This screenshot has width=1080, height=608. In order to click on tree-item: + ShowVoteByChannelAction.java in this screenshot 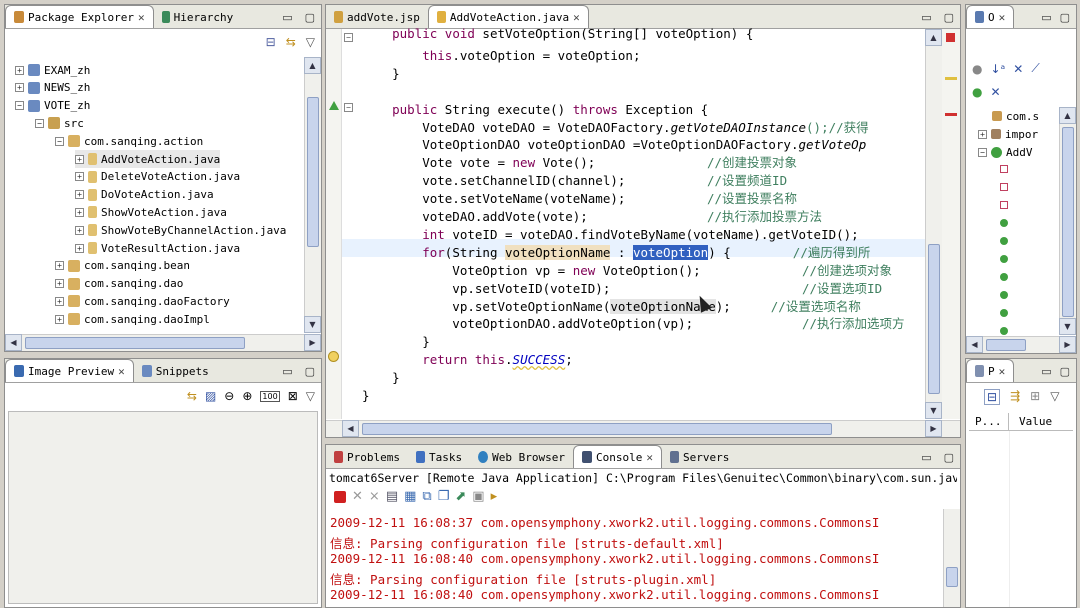, I will do `click(180, 230)`.